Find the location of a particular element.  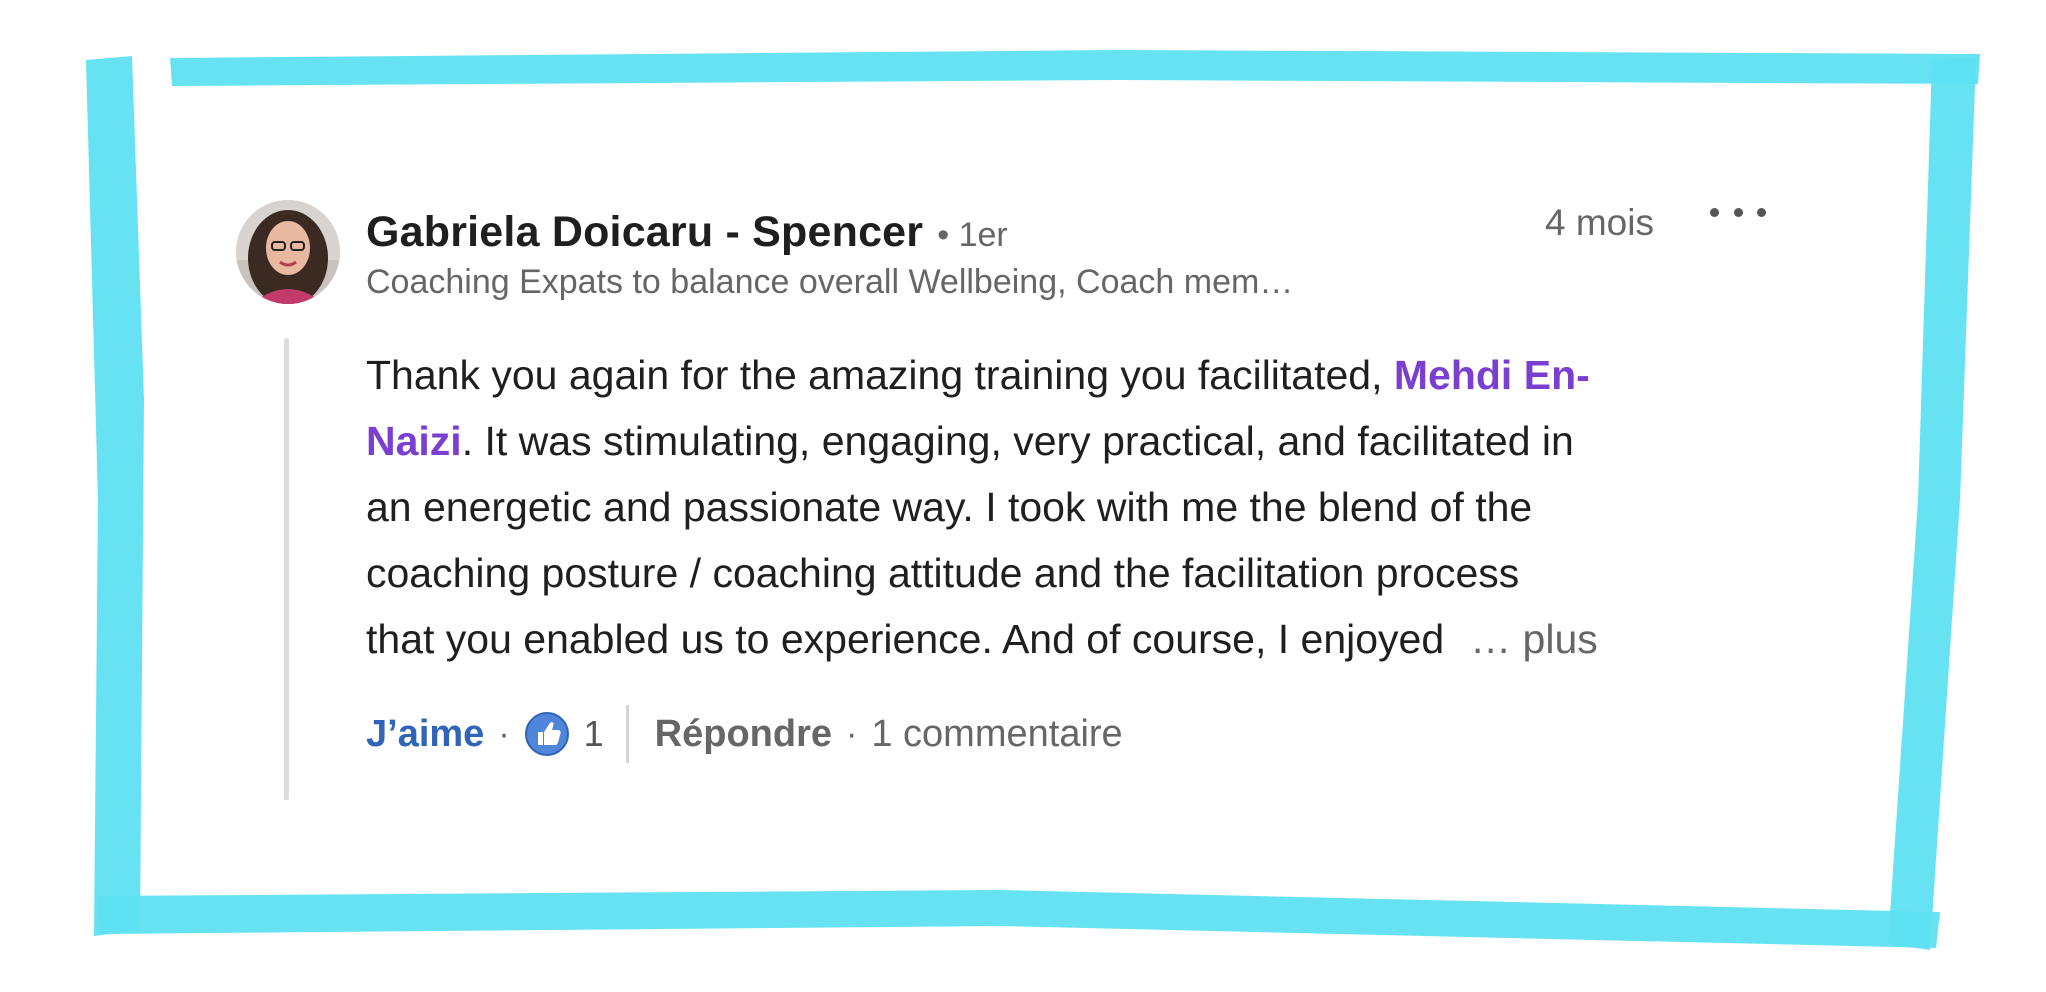

more-options-icon is located at coordinates (1738, 212).